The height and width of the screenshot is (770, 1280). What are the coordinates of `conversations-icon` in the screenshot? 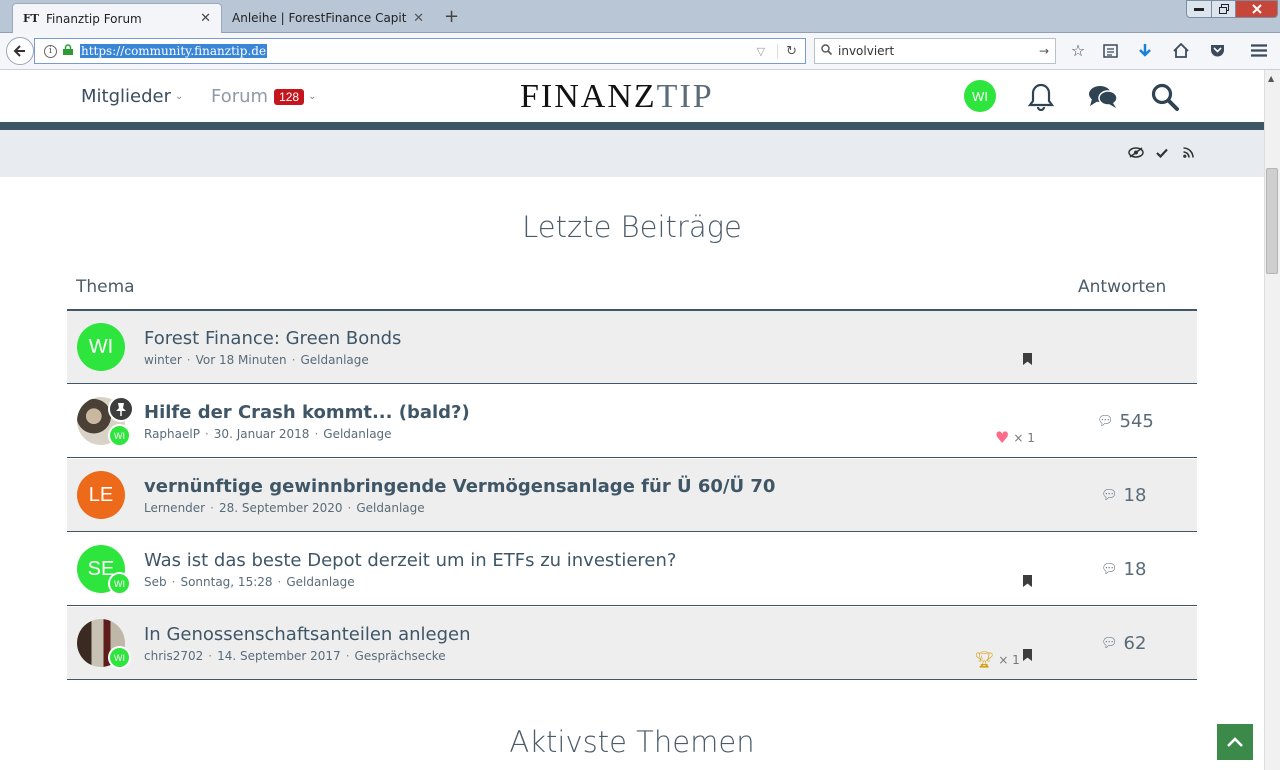 It's located at (1103, 97).